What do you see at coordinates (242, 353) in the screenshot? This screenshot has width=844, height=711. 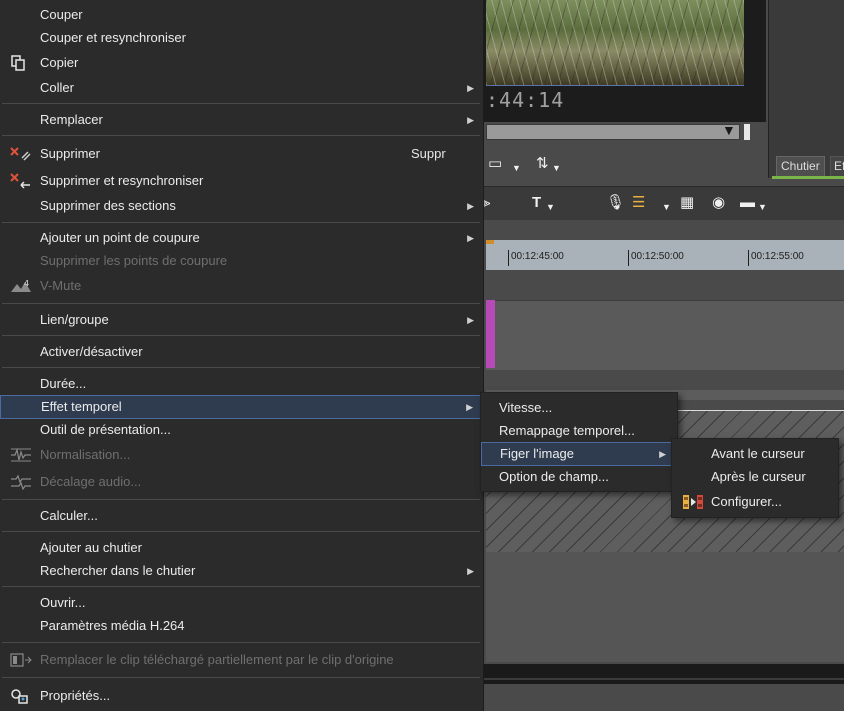 I see `menu-item-activer-desactiver: Activer/désactiver` at bounding box center [242, 353].